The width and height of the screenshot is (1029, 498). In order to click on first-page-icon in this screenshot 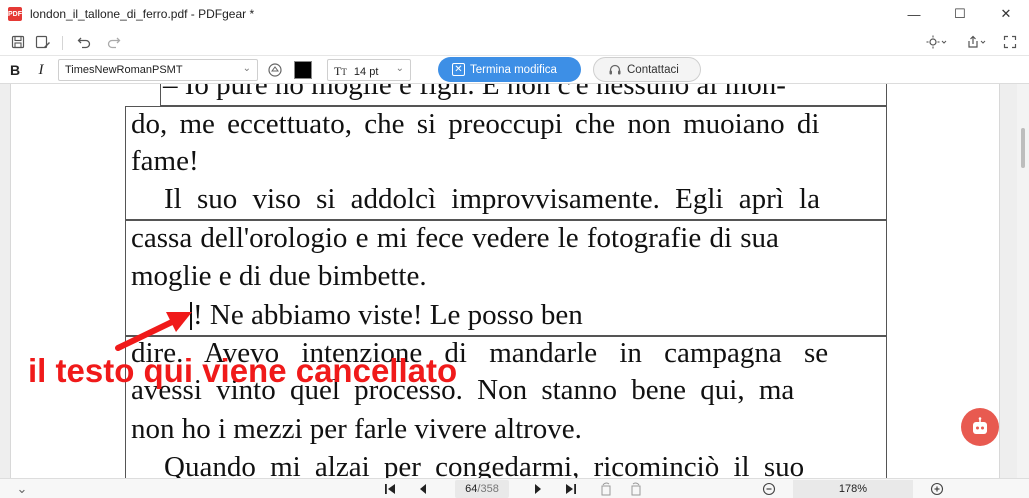, I will do `click(390, 489)`.